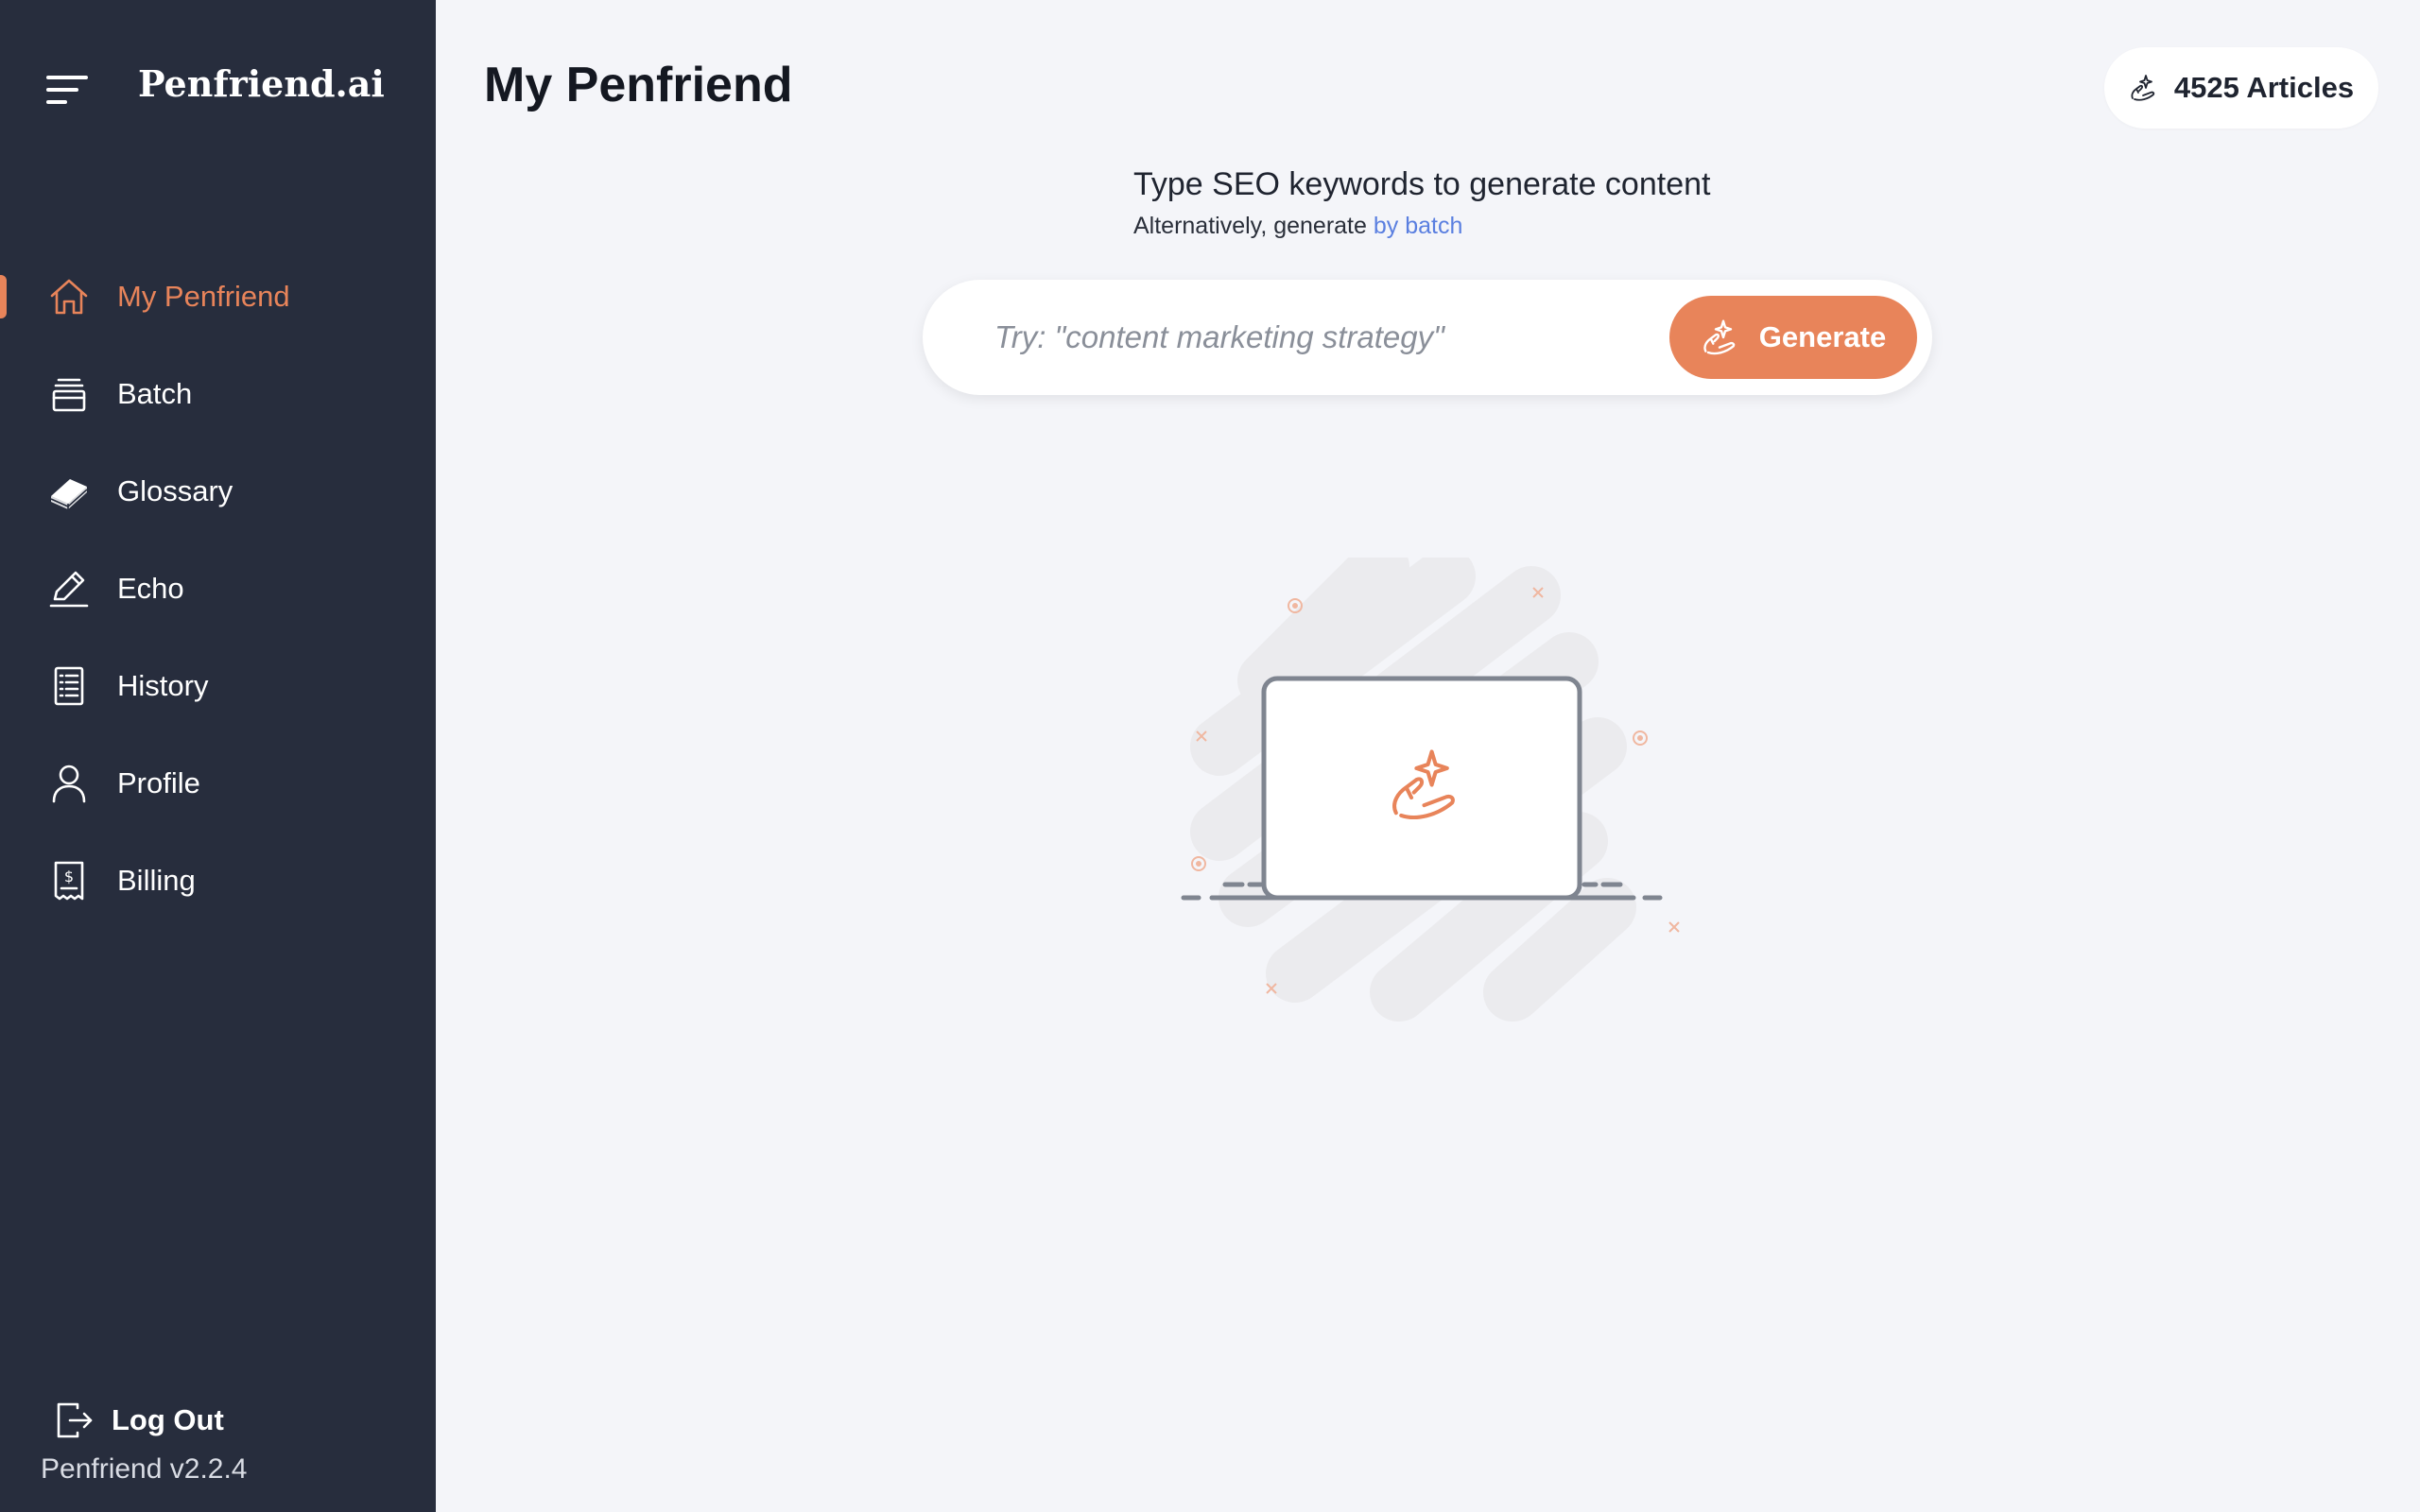 This screenshot has height=1512, width=2420. Describe the element at coordinates (1822, 336) in the screenshot. I see `generate-button-label: Generate` at that location.